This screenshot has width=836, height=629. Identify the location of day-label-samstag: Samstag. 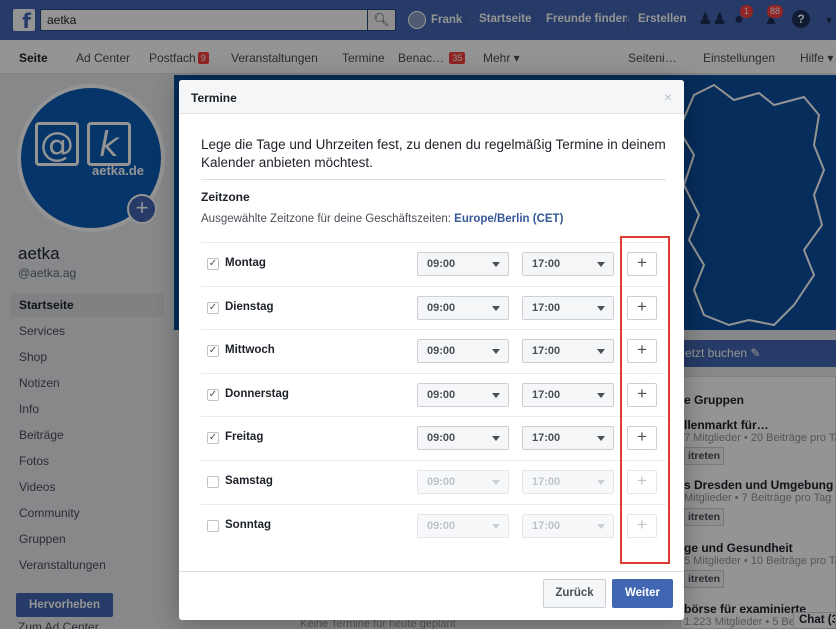
(249, 481).